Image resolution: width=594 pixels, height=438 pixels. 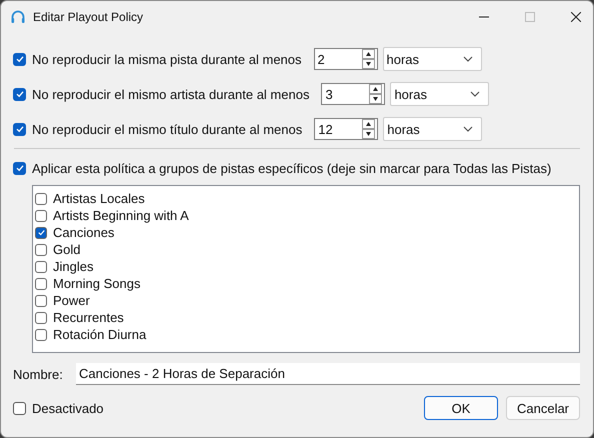 I want to click on number-spinner: 12, so click(x=346, y=129).